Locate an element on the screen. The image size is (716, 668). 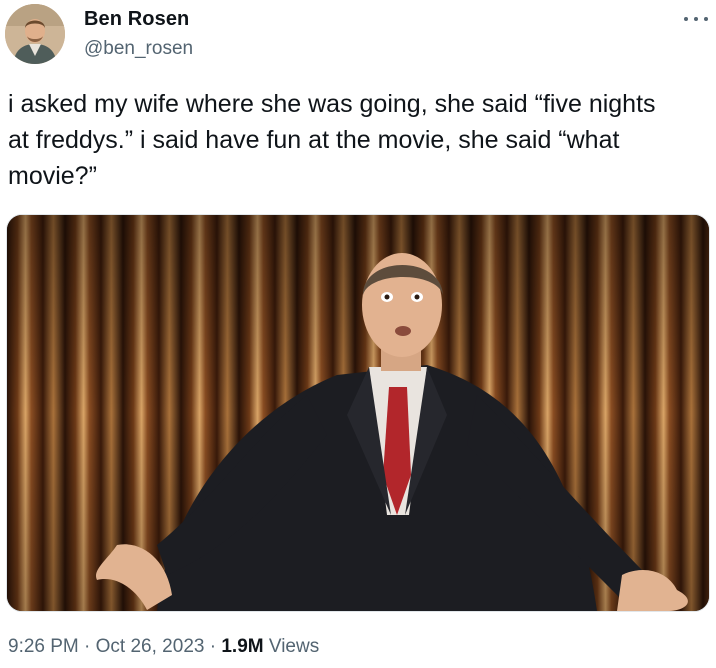
profile-photo-icon is located at coordinates (35, 34).